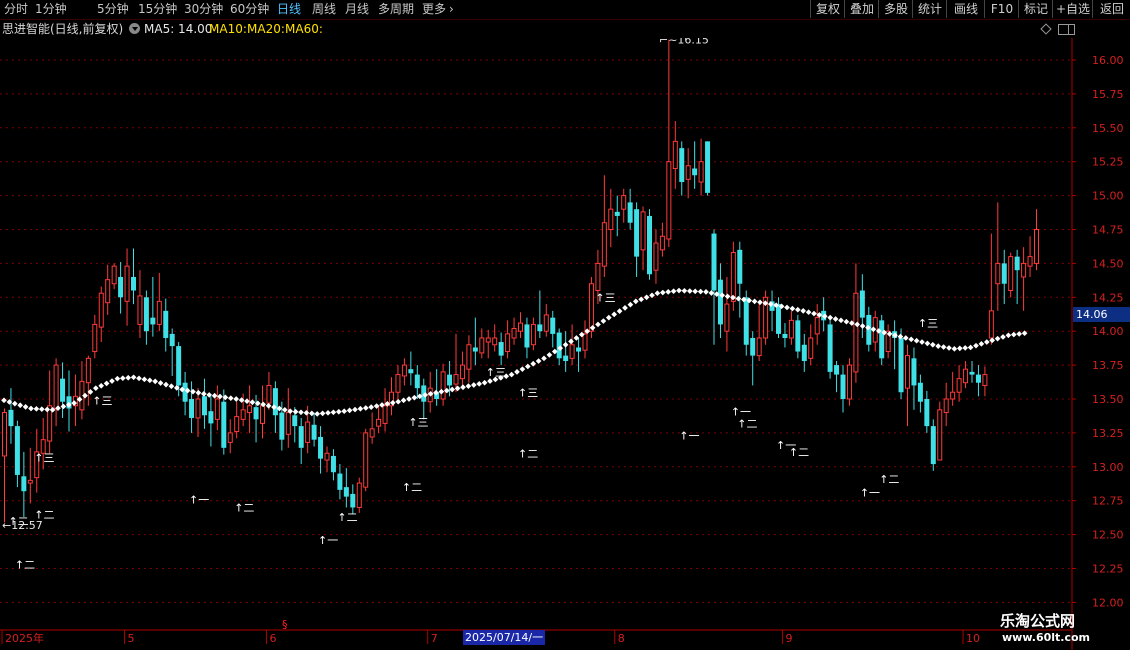  What do you see at coordinates (929, 9) in the screenshot?
I see `stats-button: 统计` at bounding box center [929, 9].